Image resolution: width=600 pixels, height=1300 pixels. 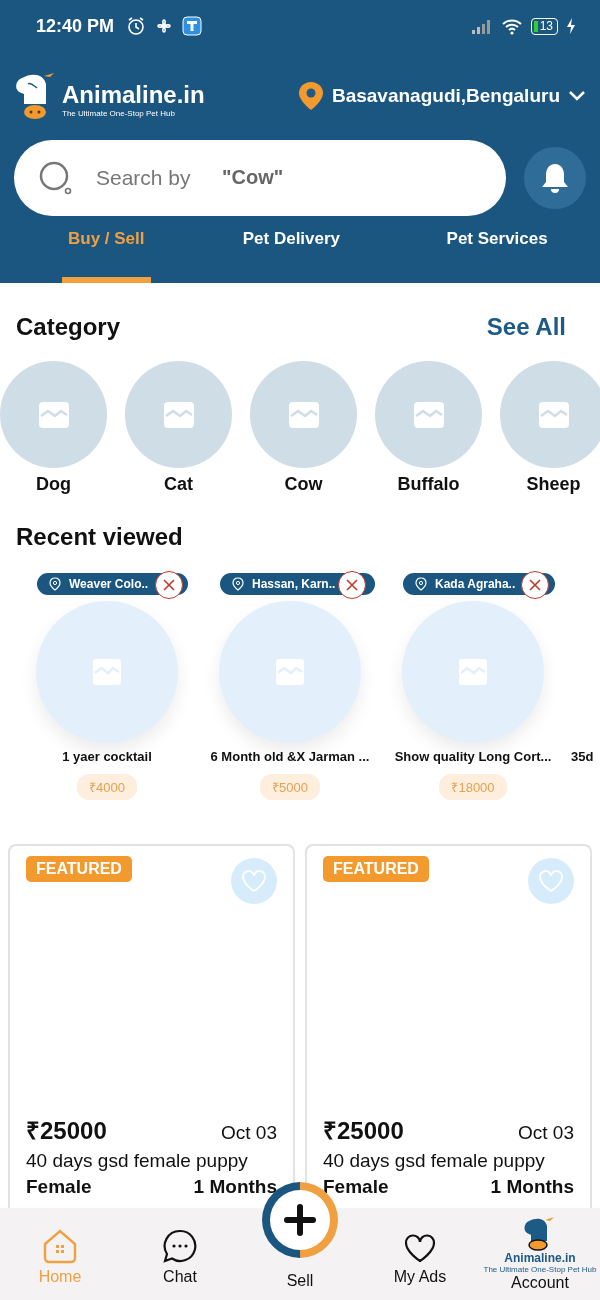 What do you see at coordinates (497, 249) in the screenshot?
I see `tab: Pet Services` at bounding box center [497, 249].